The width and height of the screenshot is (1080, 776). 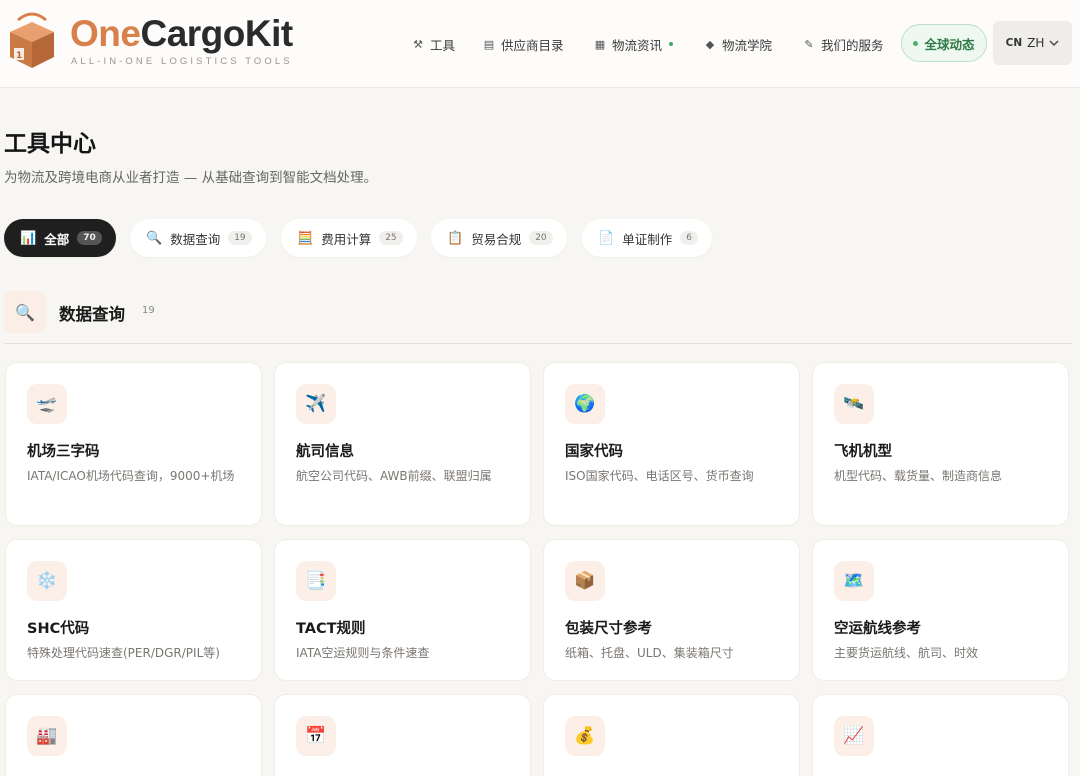 I want to click on tab-documents: 📄 单证制作 6, so click(x=647, y=238).